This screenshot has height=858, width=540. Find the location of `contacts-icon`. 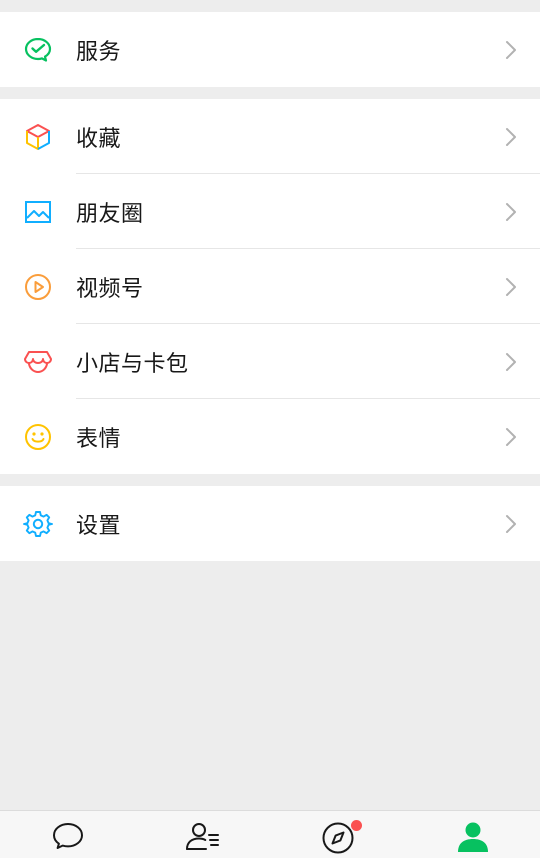

contacts-icon is located at coordinates (203, 838).